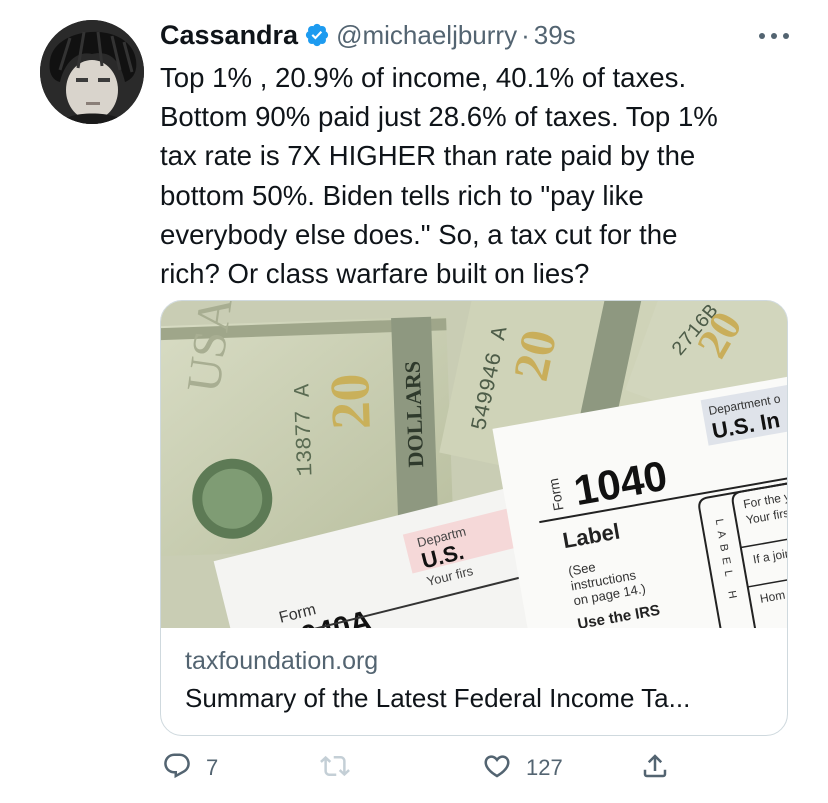  What do you see at coordinates (426, 35) in the screenshot?
I see `author-handle: @michaeljburry` at bounding box center [426, 35].